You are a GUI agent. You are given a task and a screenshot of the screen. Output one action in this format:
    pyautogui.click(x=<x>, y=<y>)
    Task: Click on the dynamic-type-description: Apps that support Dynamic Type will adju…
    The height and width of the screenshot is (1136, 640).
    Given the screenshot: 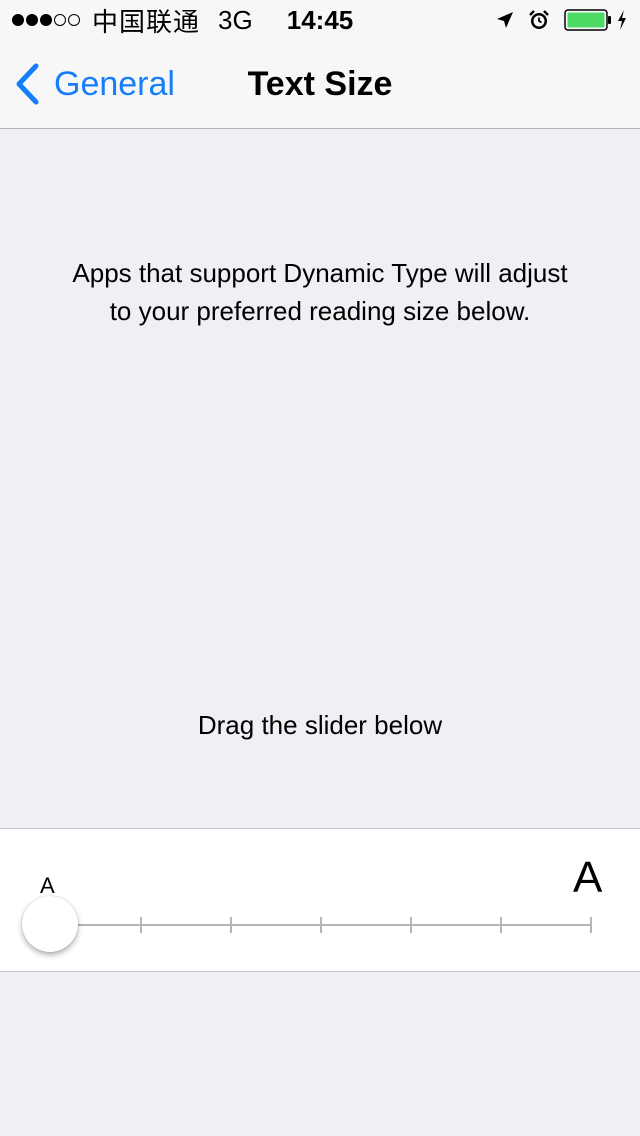 What is the action you would take?
    pyautogui.click(x=320, y=292)
    